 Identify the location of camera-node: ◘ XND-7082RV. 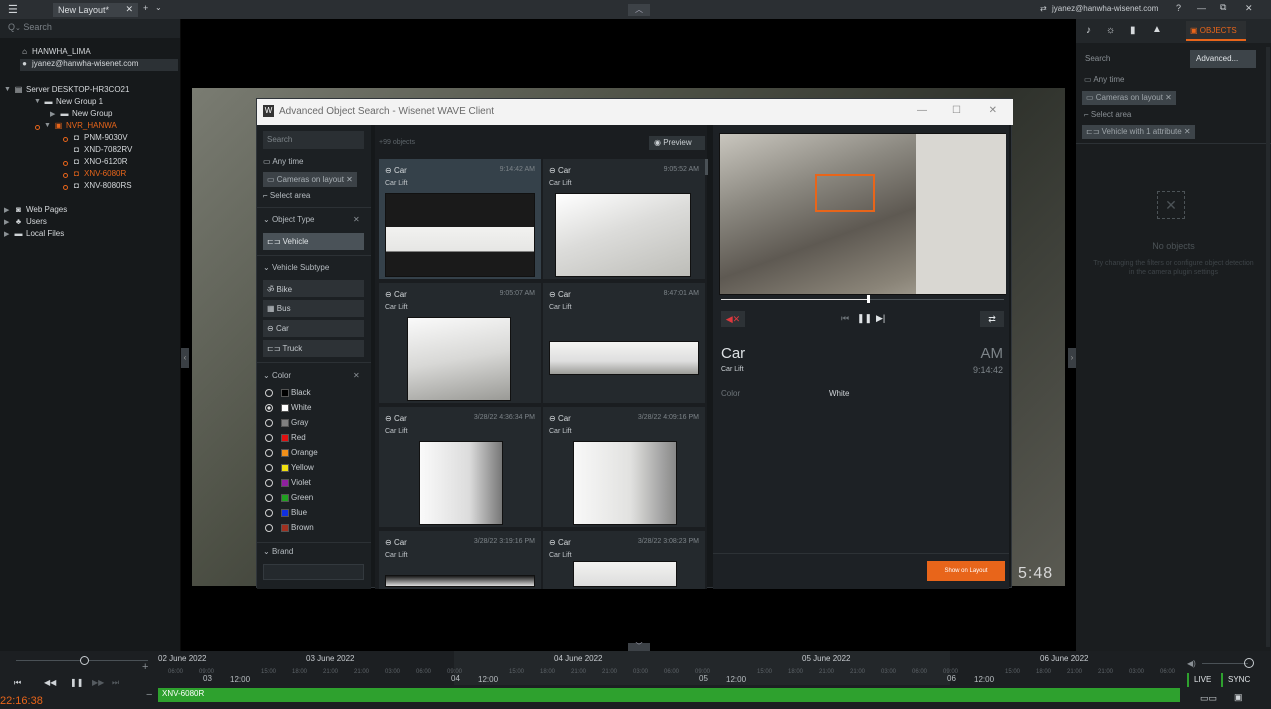
(102, 151).